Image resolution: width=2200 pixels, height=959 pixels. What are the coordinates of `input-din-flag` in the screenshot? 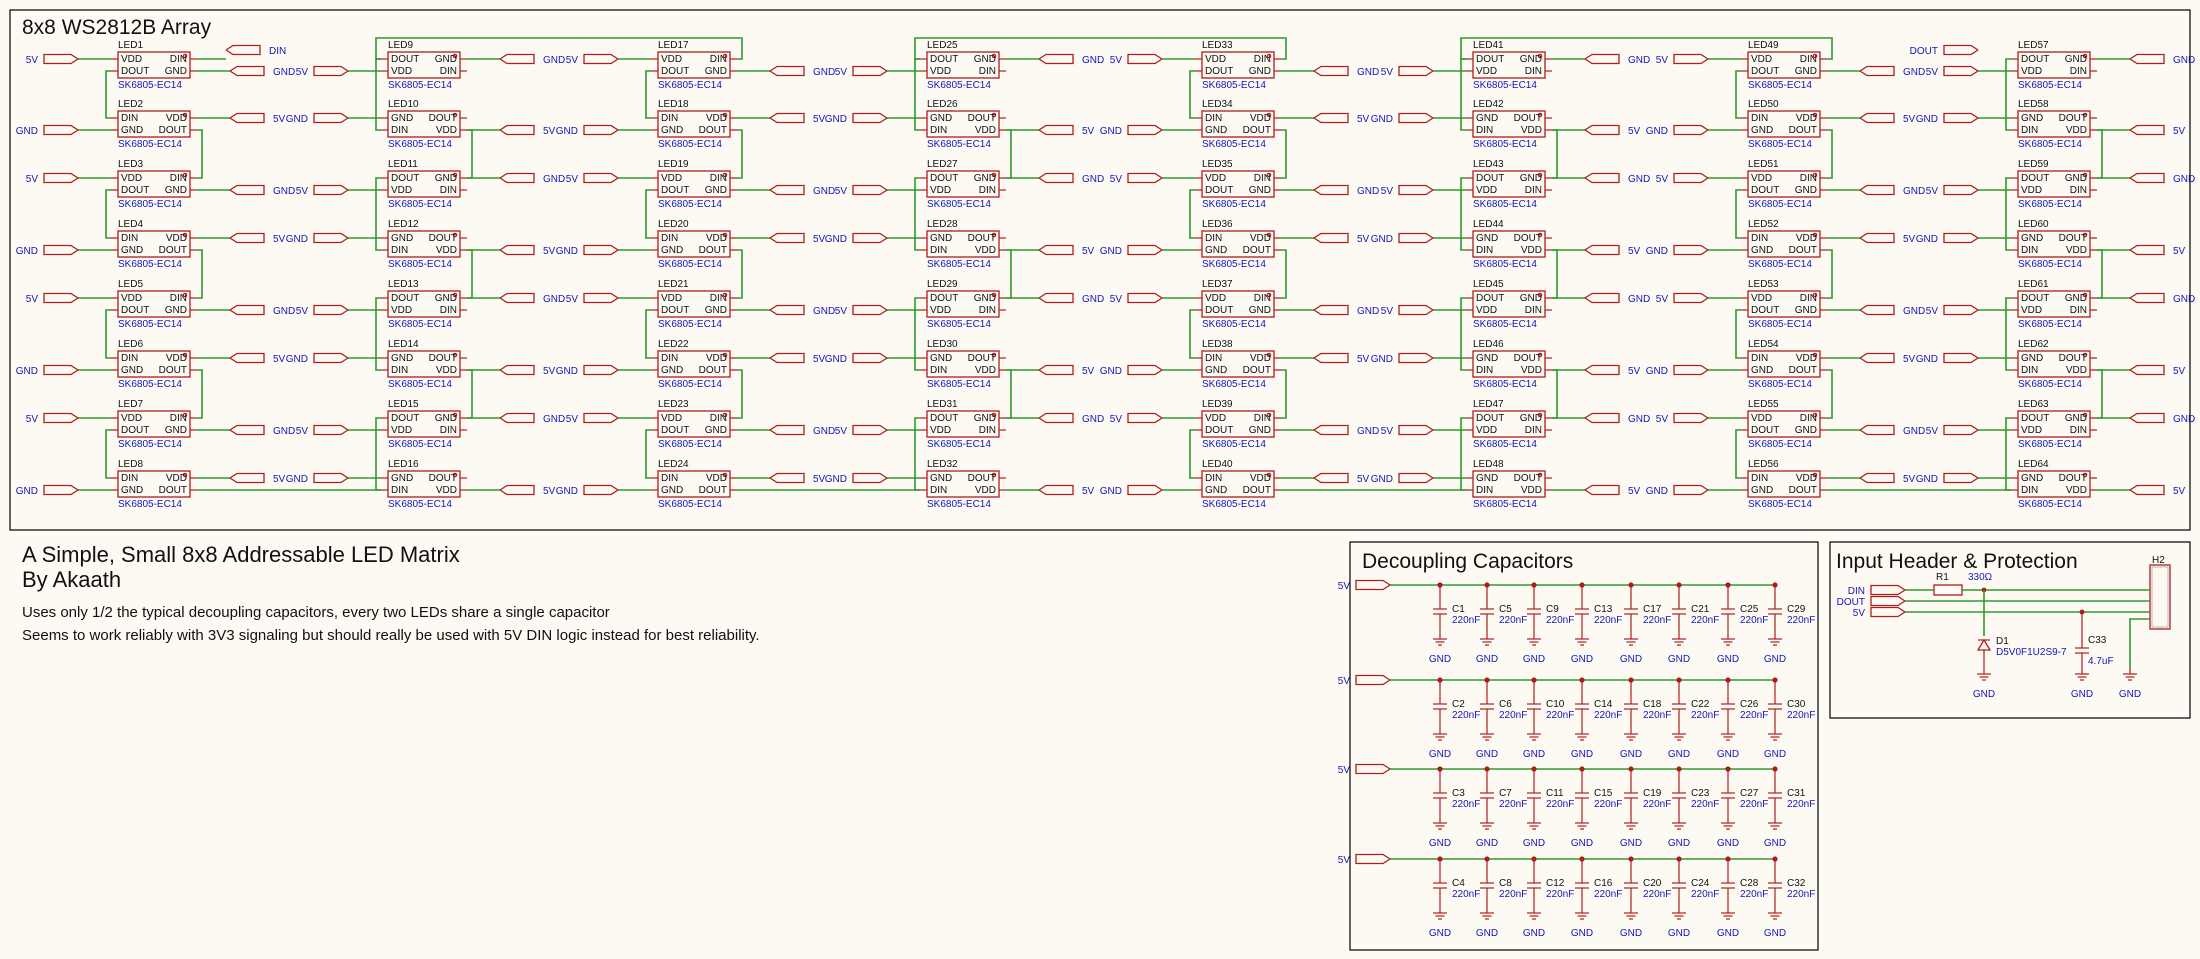 It's located at (1888, 590).